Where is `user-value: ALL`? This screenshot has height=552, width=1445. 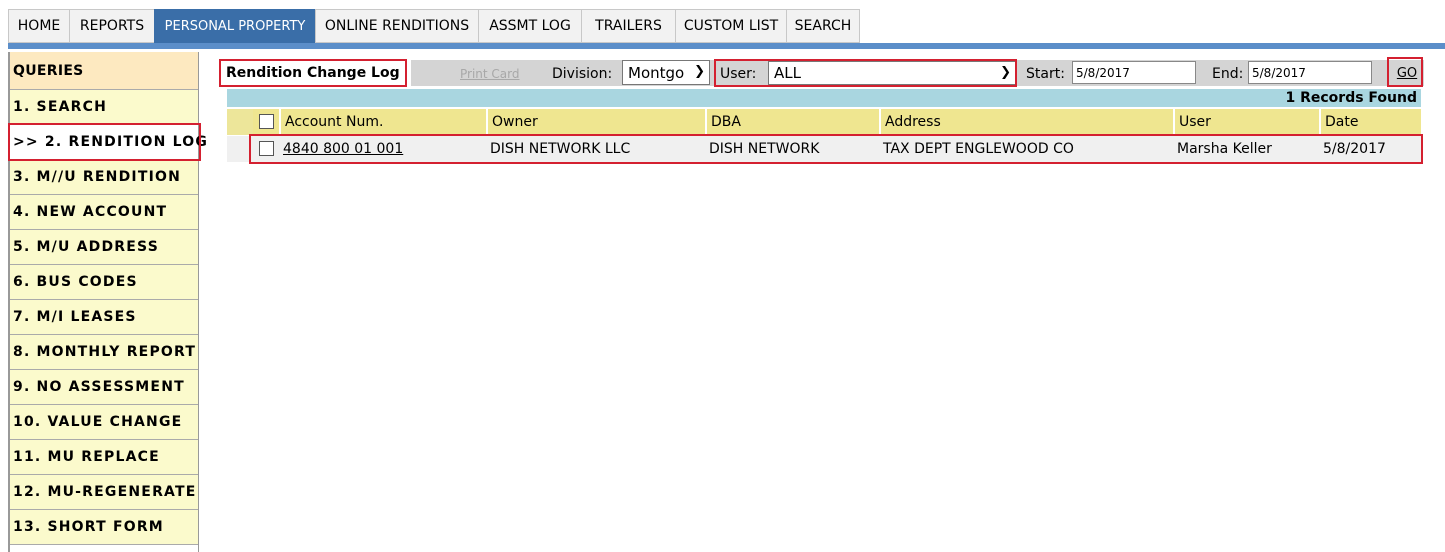 user-value: ALL is located at coordinates (787, 73).